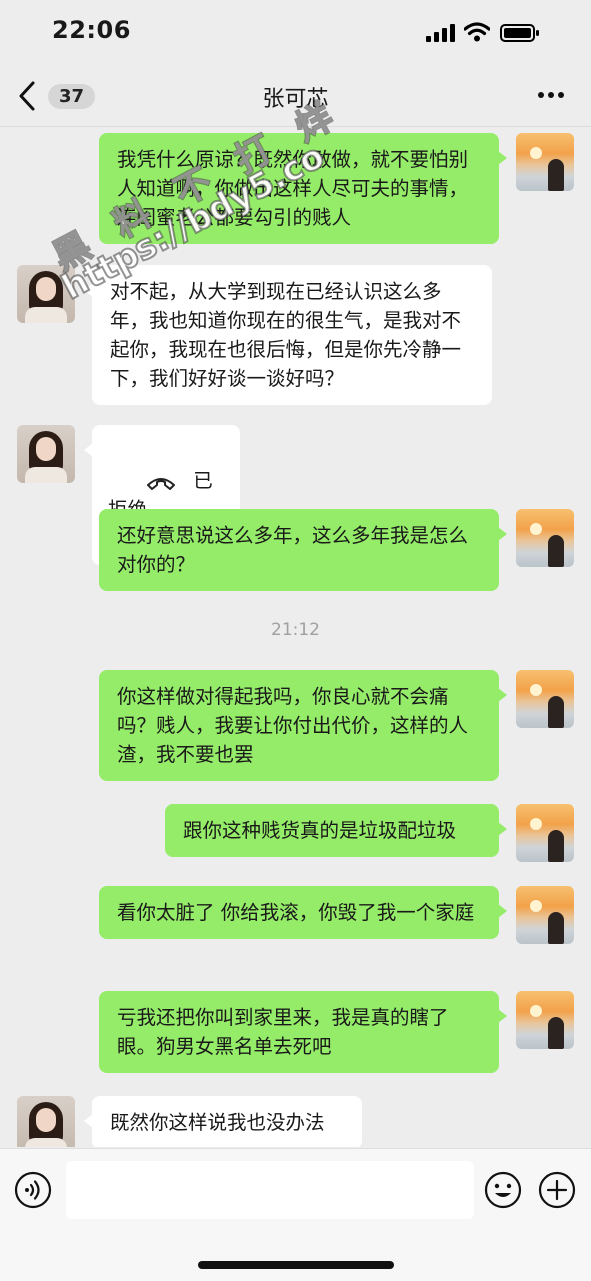 This screenshot has height=1281, width=591. Describe the element at coordinates (503, 1190) in the screenshot. I see `emoji-icon` at that location.